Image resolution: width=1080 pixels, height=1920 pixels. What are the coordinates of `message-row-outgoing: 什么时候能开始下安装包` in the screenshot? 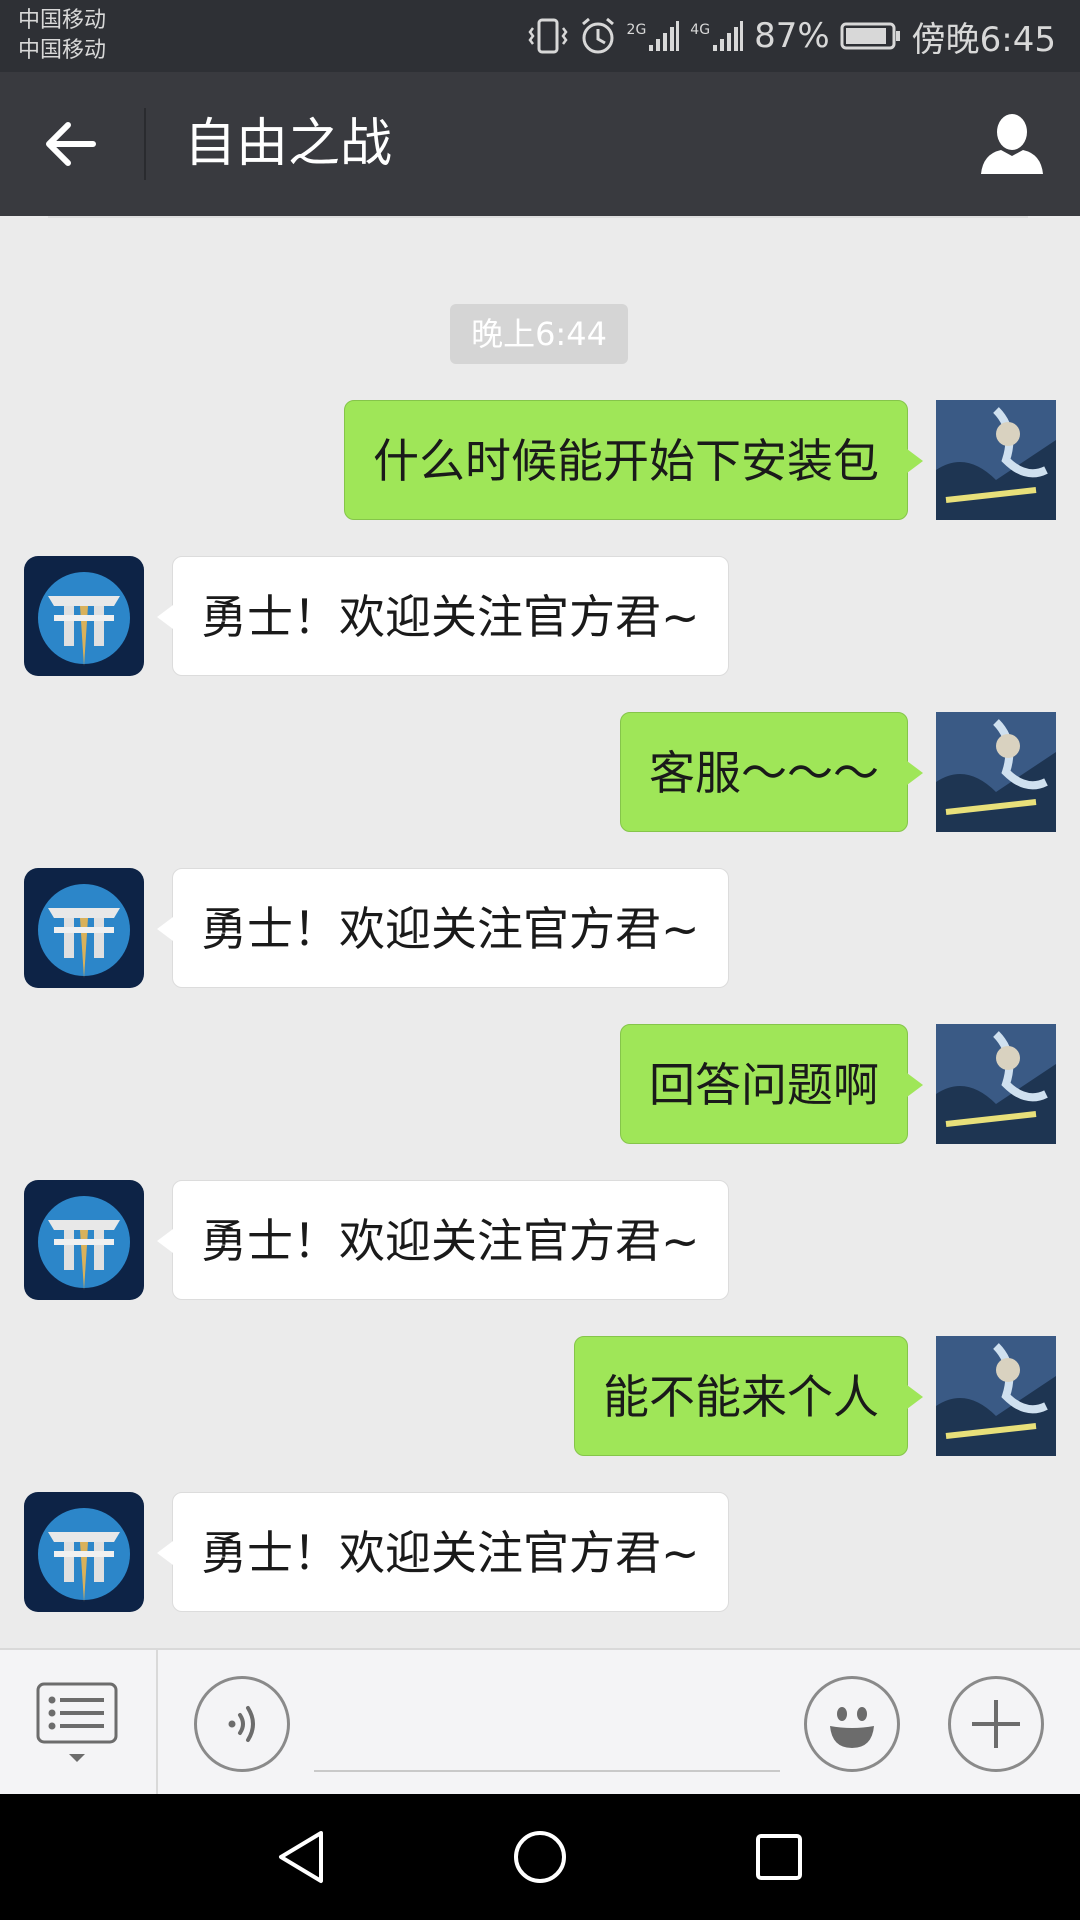 It's located at (540, 461).